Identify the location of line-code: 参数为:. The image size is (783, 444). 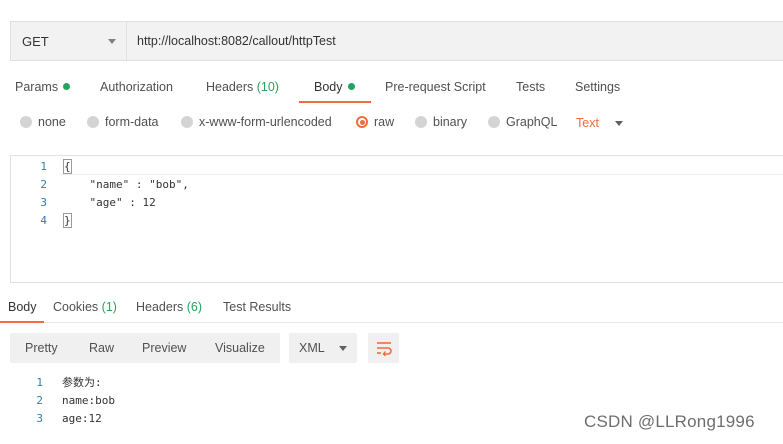
(82, 382).